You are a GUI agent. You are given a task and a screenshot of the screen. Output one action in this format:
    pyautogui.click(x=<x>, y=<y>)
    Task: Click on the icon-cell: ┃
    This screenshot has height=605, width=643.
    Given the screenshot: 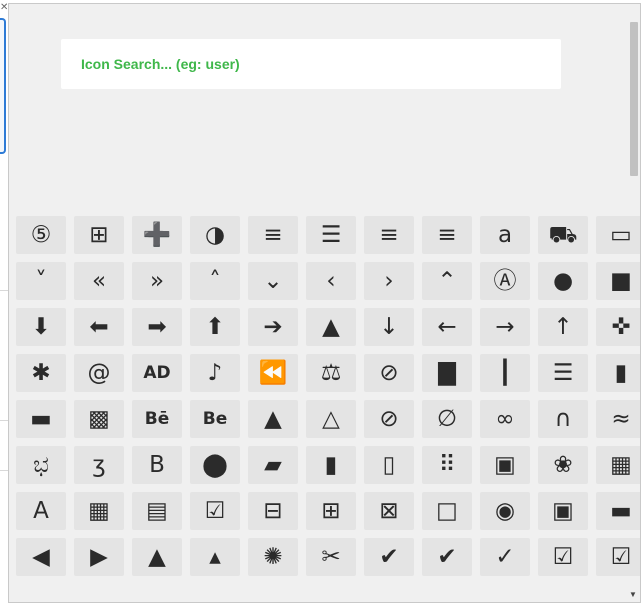 What is the action you would take?
    pyautogui.click(x=505, y=373)
    